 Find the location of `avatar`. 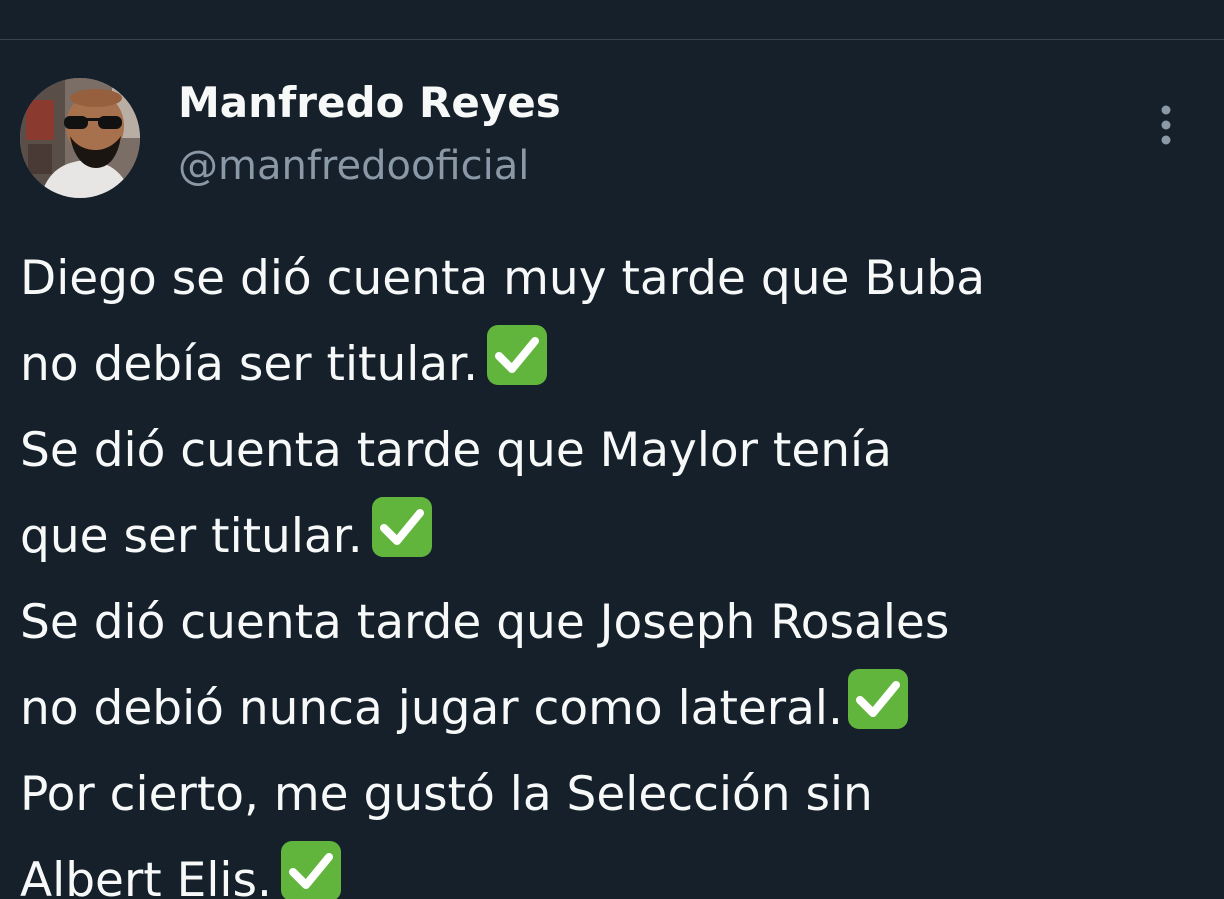

avatar is located at coordinates (80, 138).